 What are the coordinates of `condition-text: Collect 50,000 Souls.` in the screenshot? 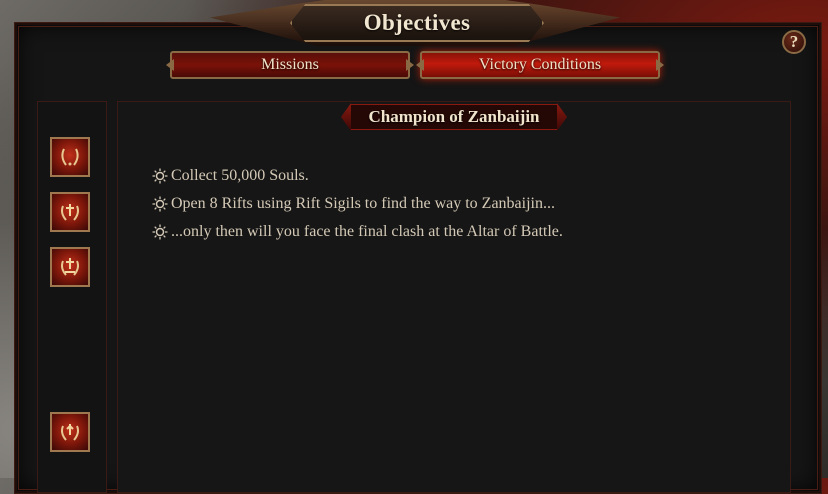 It's located at (240, 175).